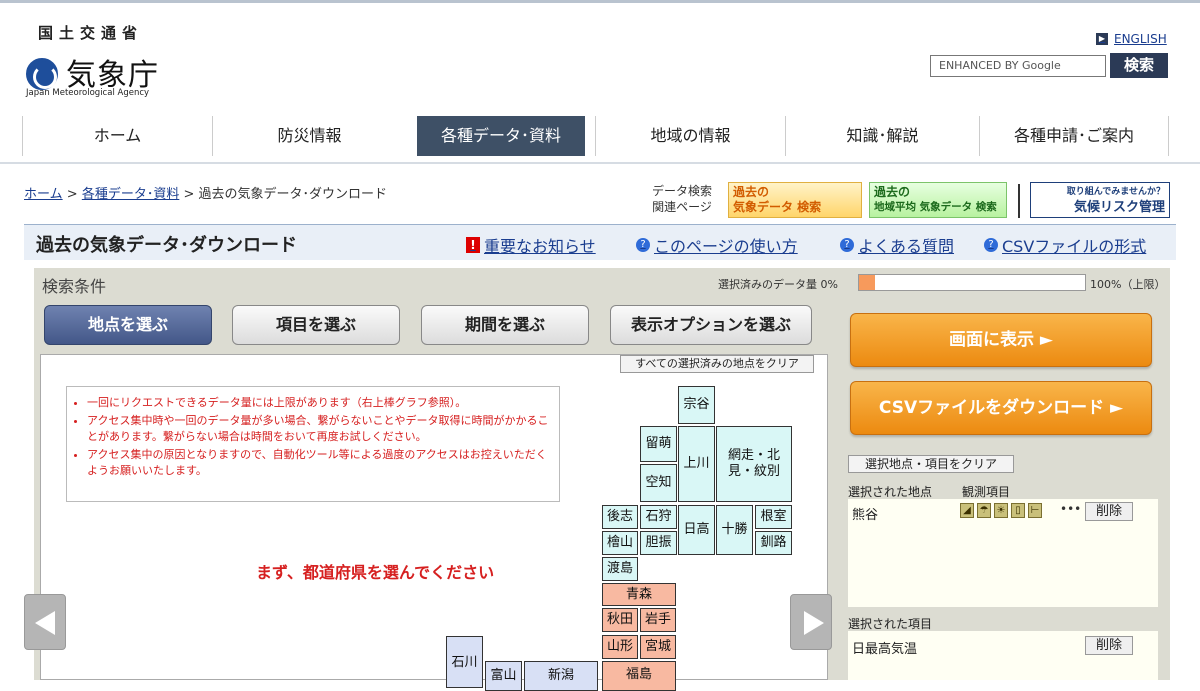  I want to click on delete-station-button: 削除, so click(1109, 511).